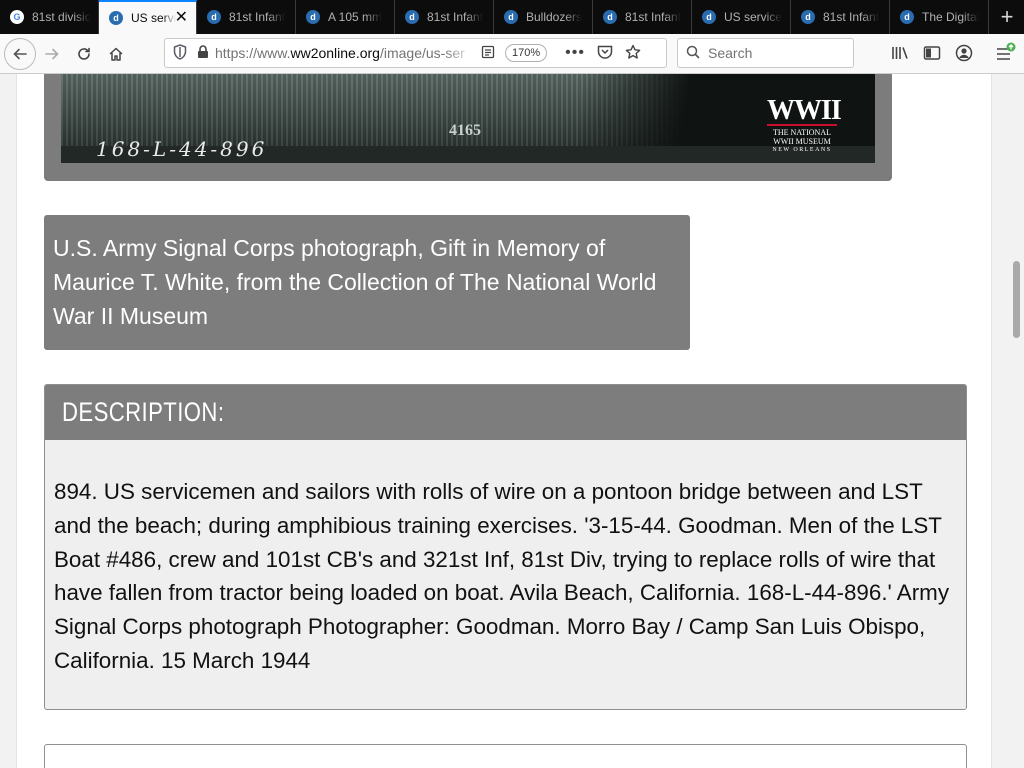  I want to click on arrow-right-icon, so click(52, 53).